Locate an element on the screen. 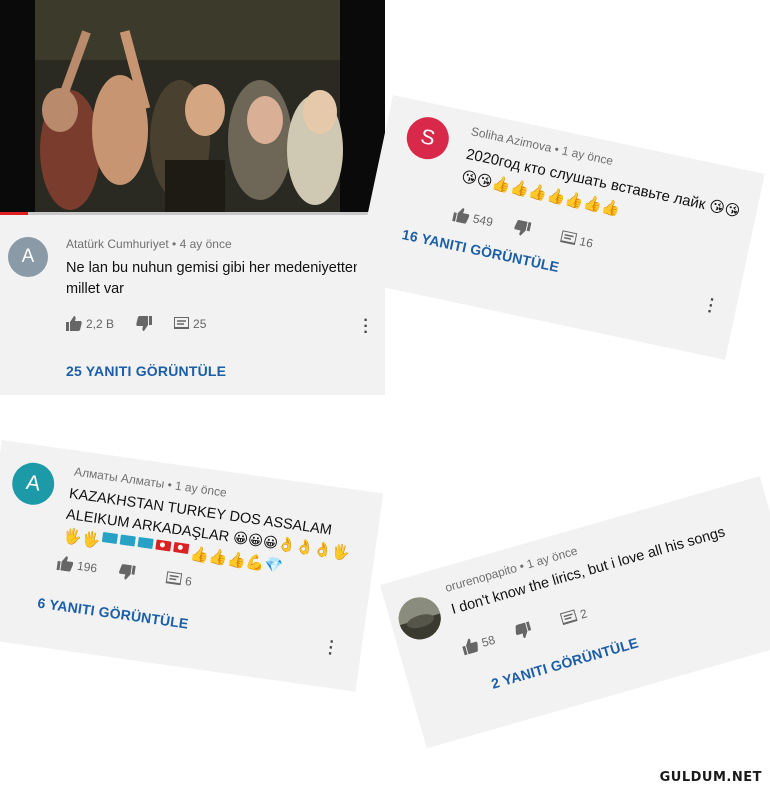 This screenshot has width=770, height=791. comment-meta: Atatürk Cumhuriyet • 4 ay önce is located at coordinates (149, 244).